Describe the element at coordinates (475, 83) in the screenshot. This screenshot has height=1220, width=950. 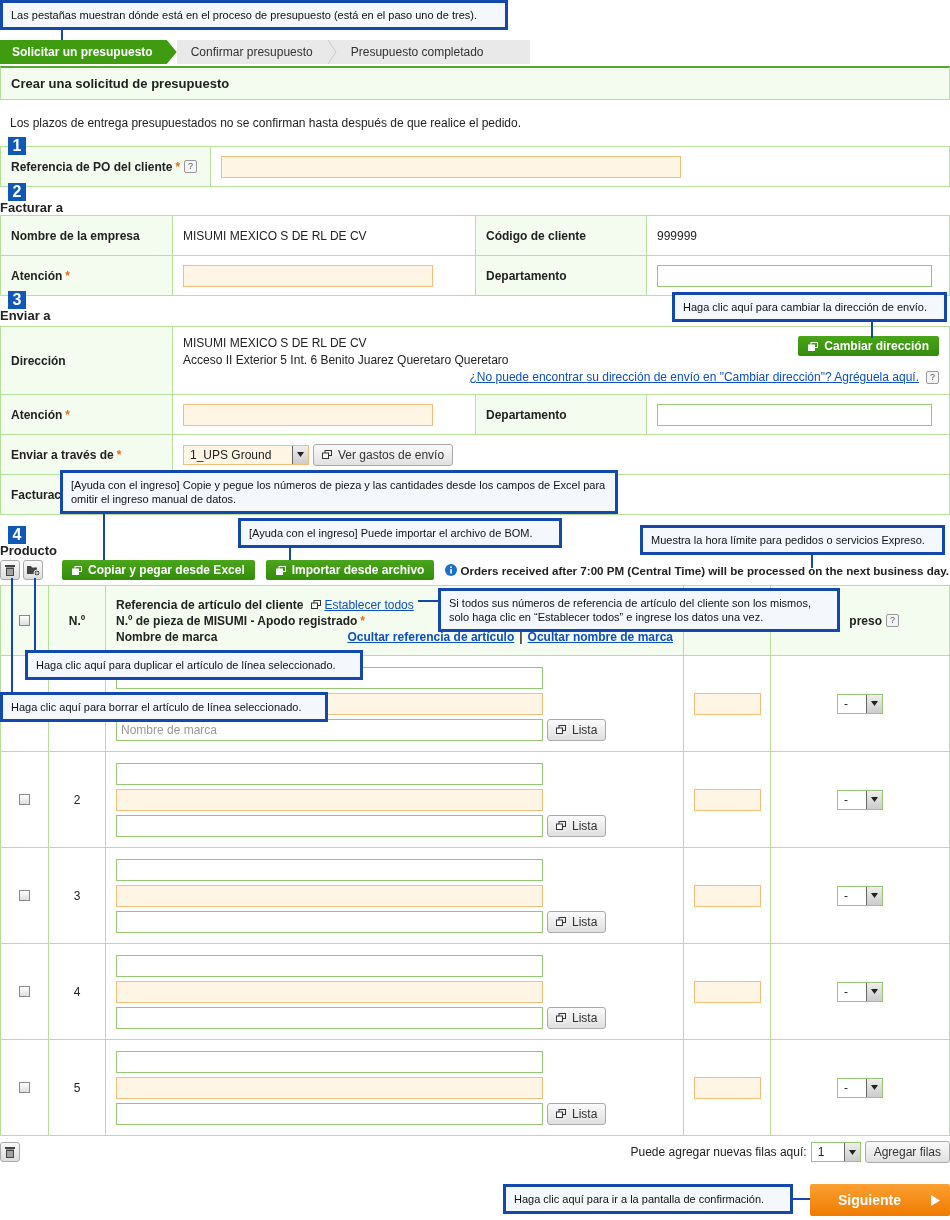
I see `page-title: Crear una solicitud de presupuesto` at that location.